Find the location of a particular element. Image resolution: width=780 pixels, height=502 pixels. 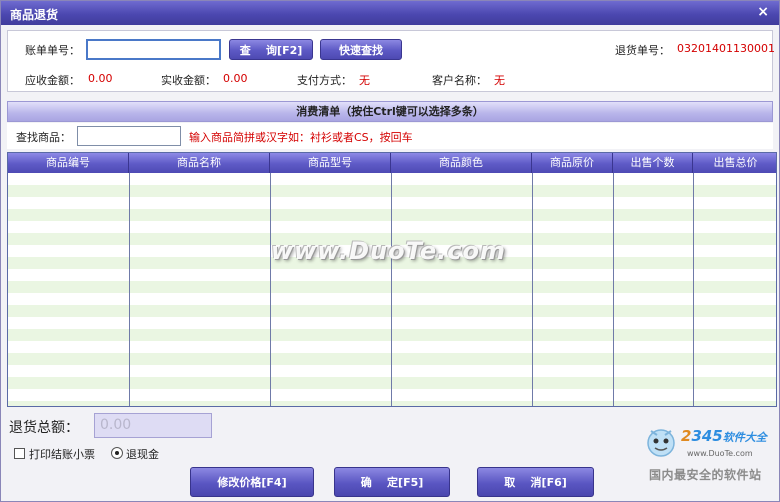

payment-method-label: 支付方式： is located at coordinates (324, 80).